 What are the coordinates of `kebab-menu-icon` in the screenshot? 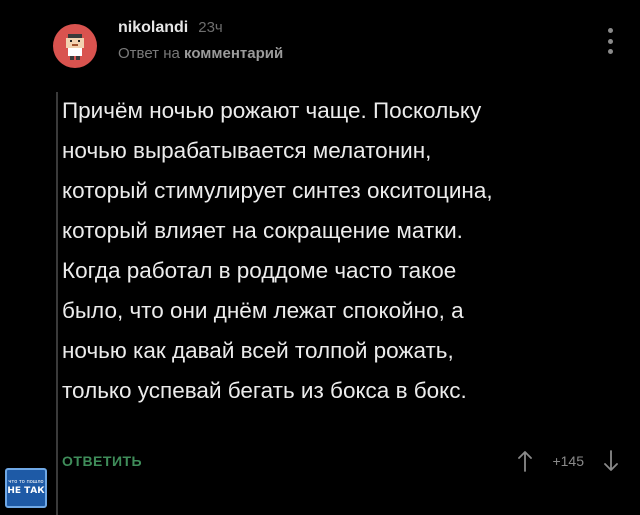 It's located at (610, 41).